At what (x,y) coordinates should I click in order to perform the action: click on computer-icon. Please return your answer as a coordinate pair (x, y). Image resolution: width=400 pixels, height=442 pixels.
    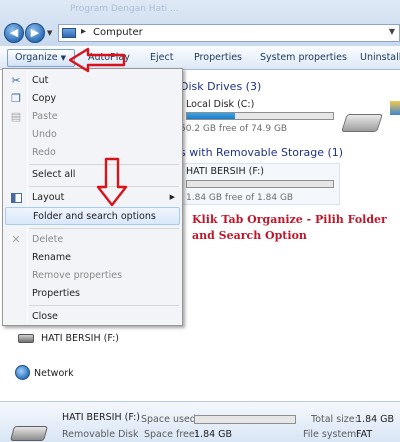
    Looking at the image, I should click on (69, 33).